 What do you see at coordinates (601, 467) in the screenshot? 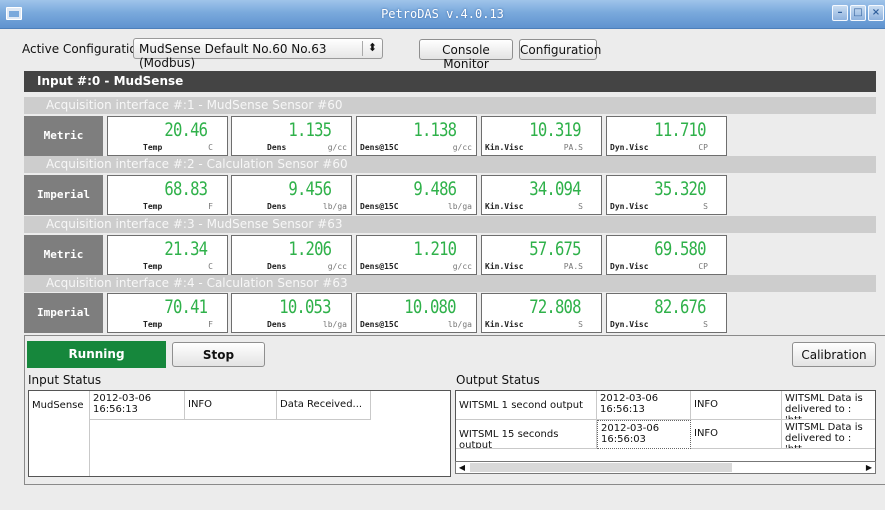
I see `scrollbar-thumb` at bounding box center [601, 467].